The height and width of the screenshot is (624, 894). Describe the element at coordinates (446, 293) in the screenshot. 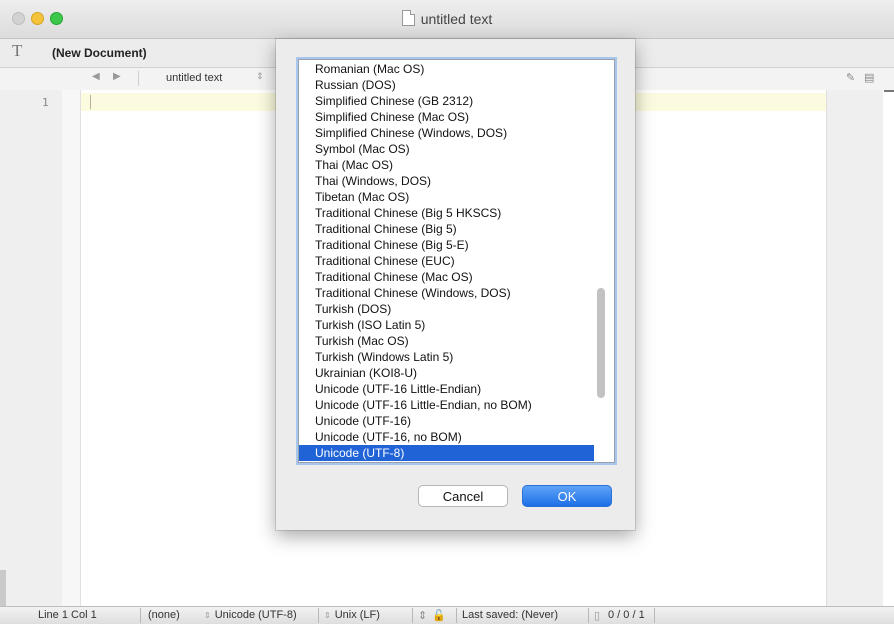

I see `encoding-list-item: Traditional Chinese (Windows, DOS)` at that location.